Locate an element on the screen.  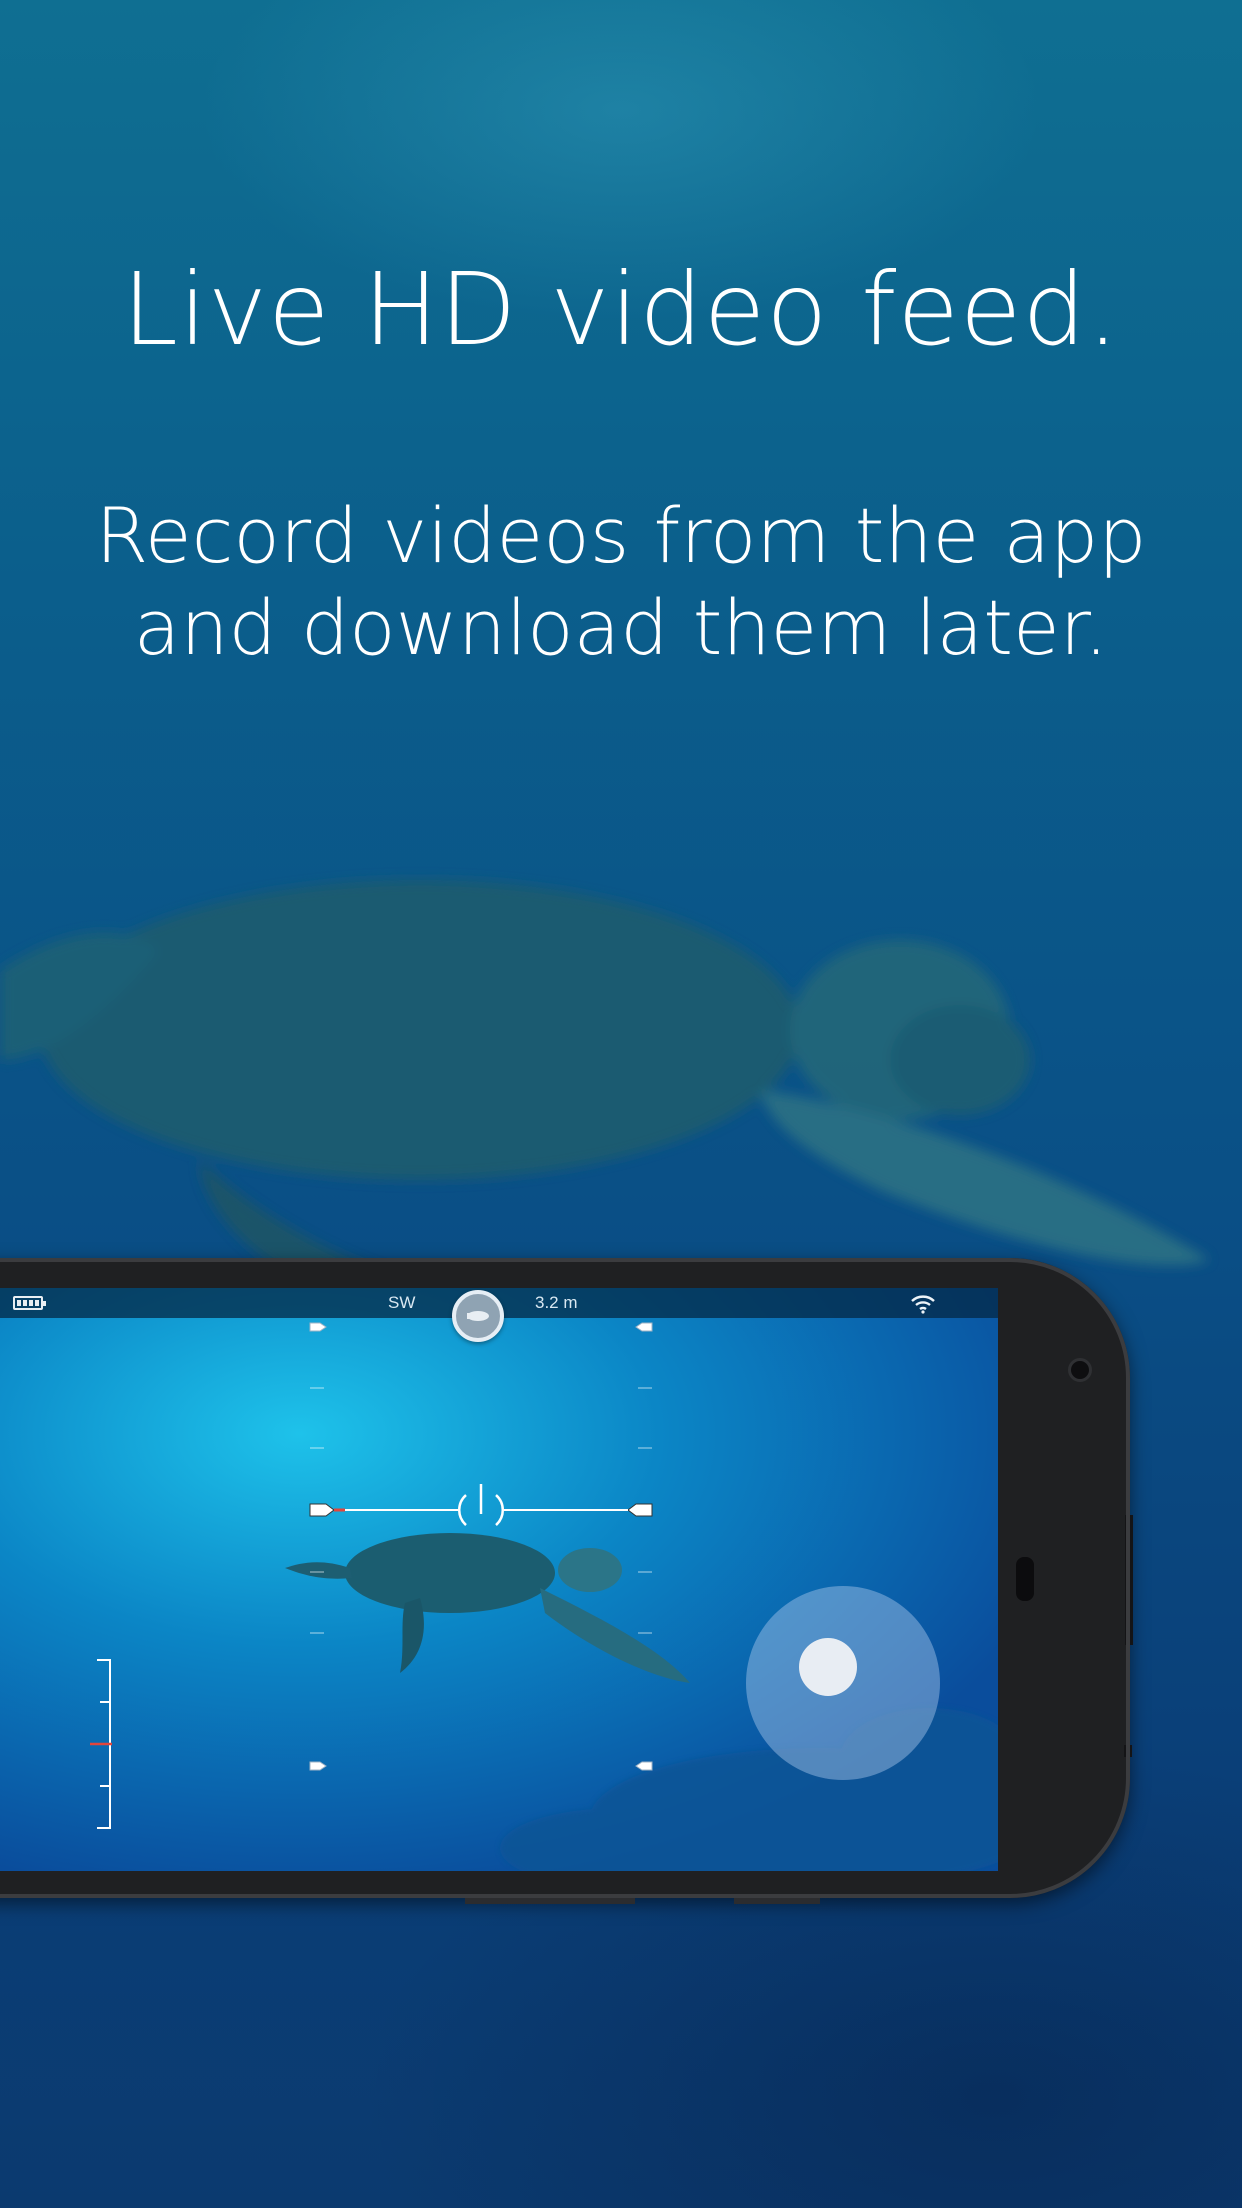
joystick-thumb is located at coordinates (828, 1667).